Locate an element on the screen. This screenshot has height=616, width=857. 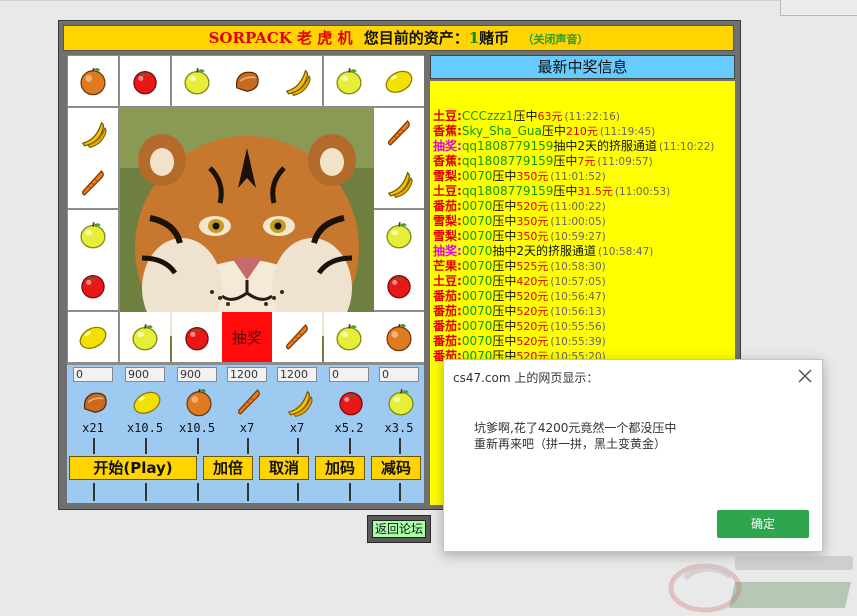
news-row: 番茄:0070压中520元 (10:55:39) is located at coordinates (584, 341).